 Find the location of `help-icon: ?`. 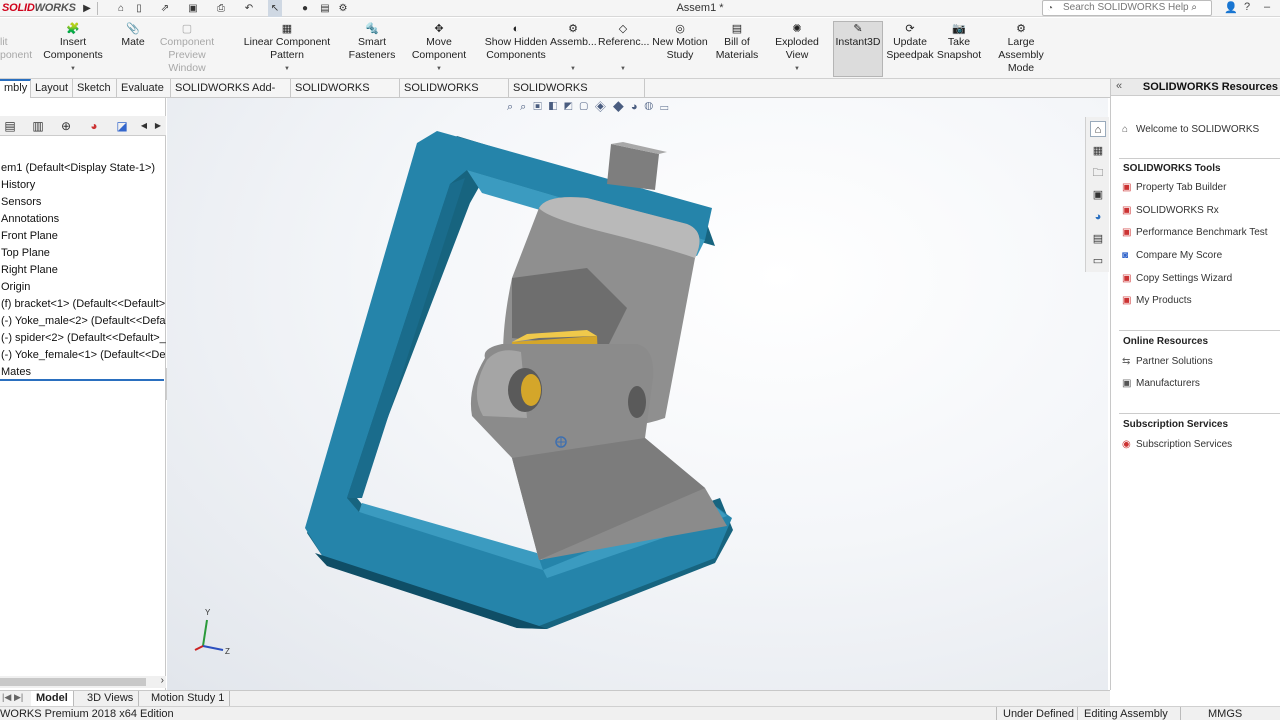

help-icon: ? is located at coordinates (1247, 7).